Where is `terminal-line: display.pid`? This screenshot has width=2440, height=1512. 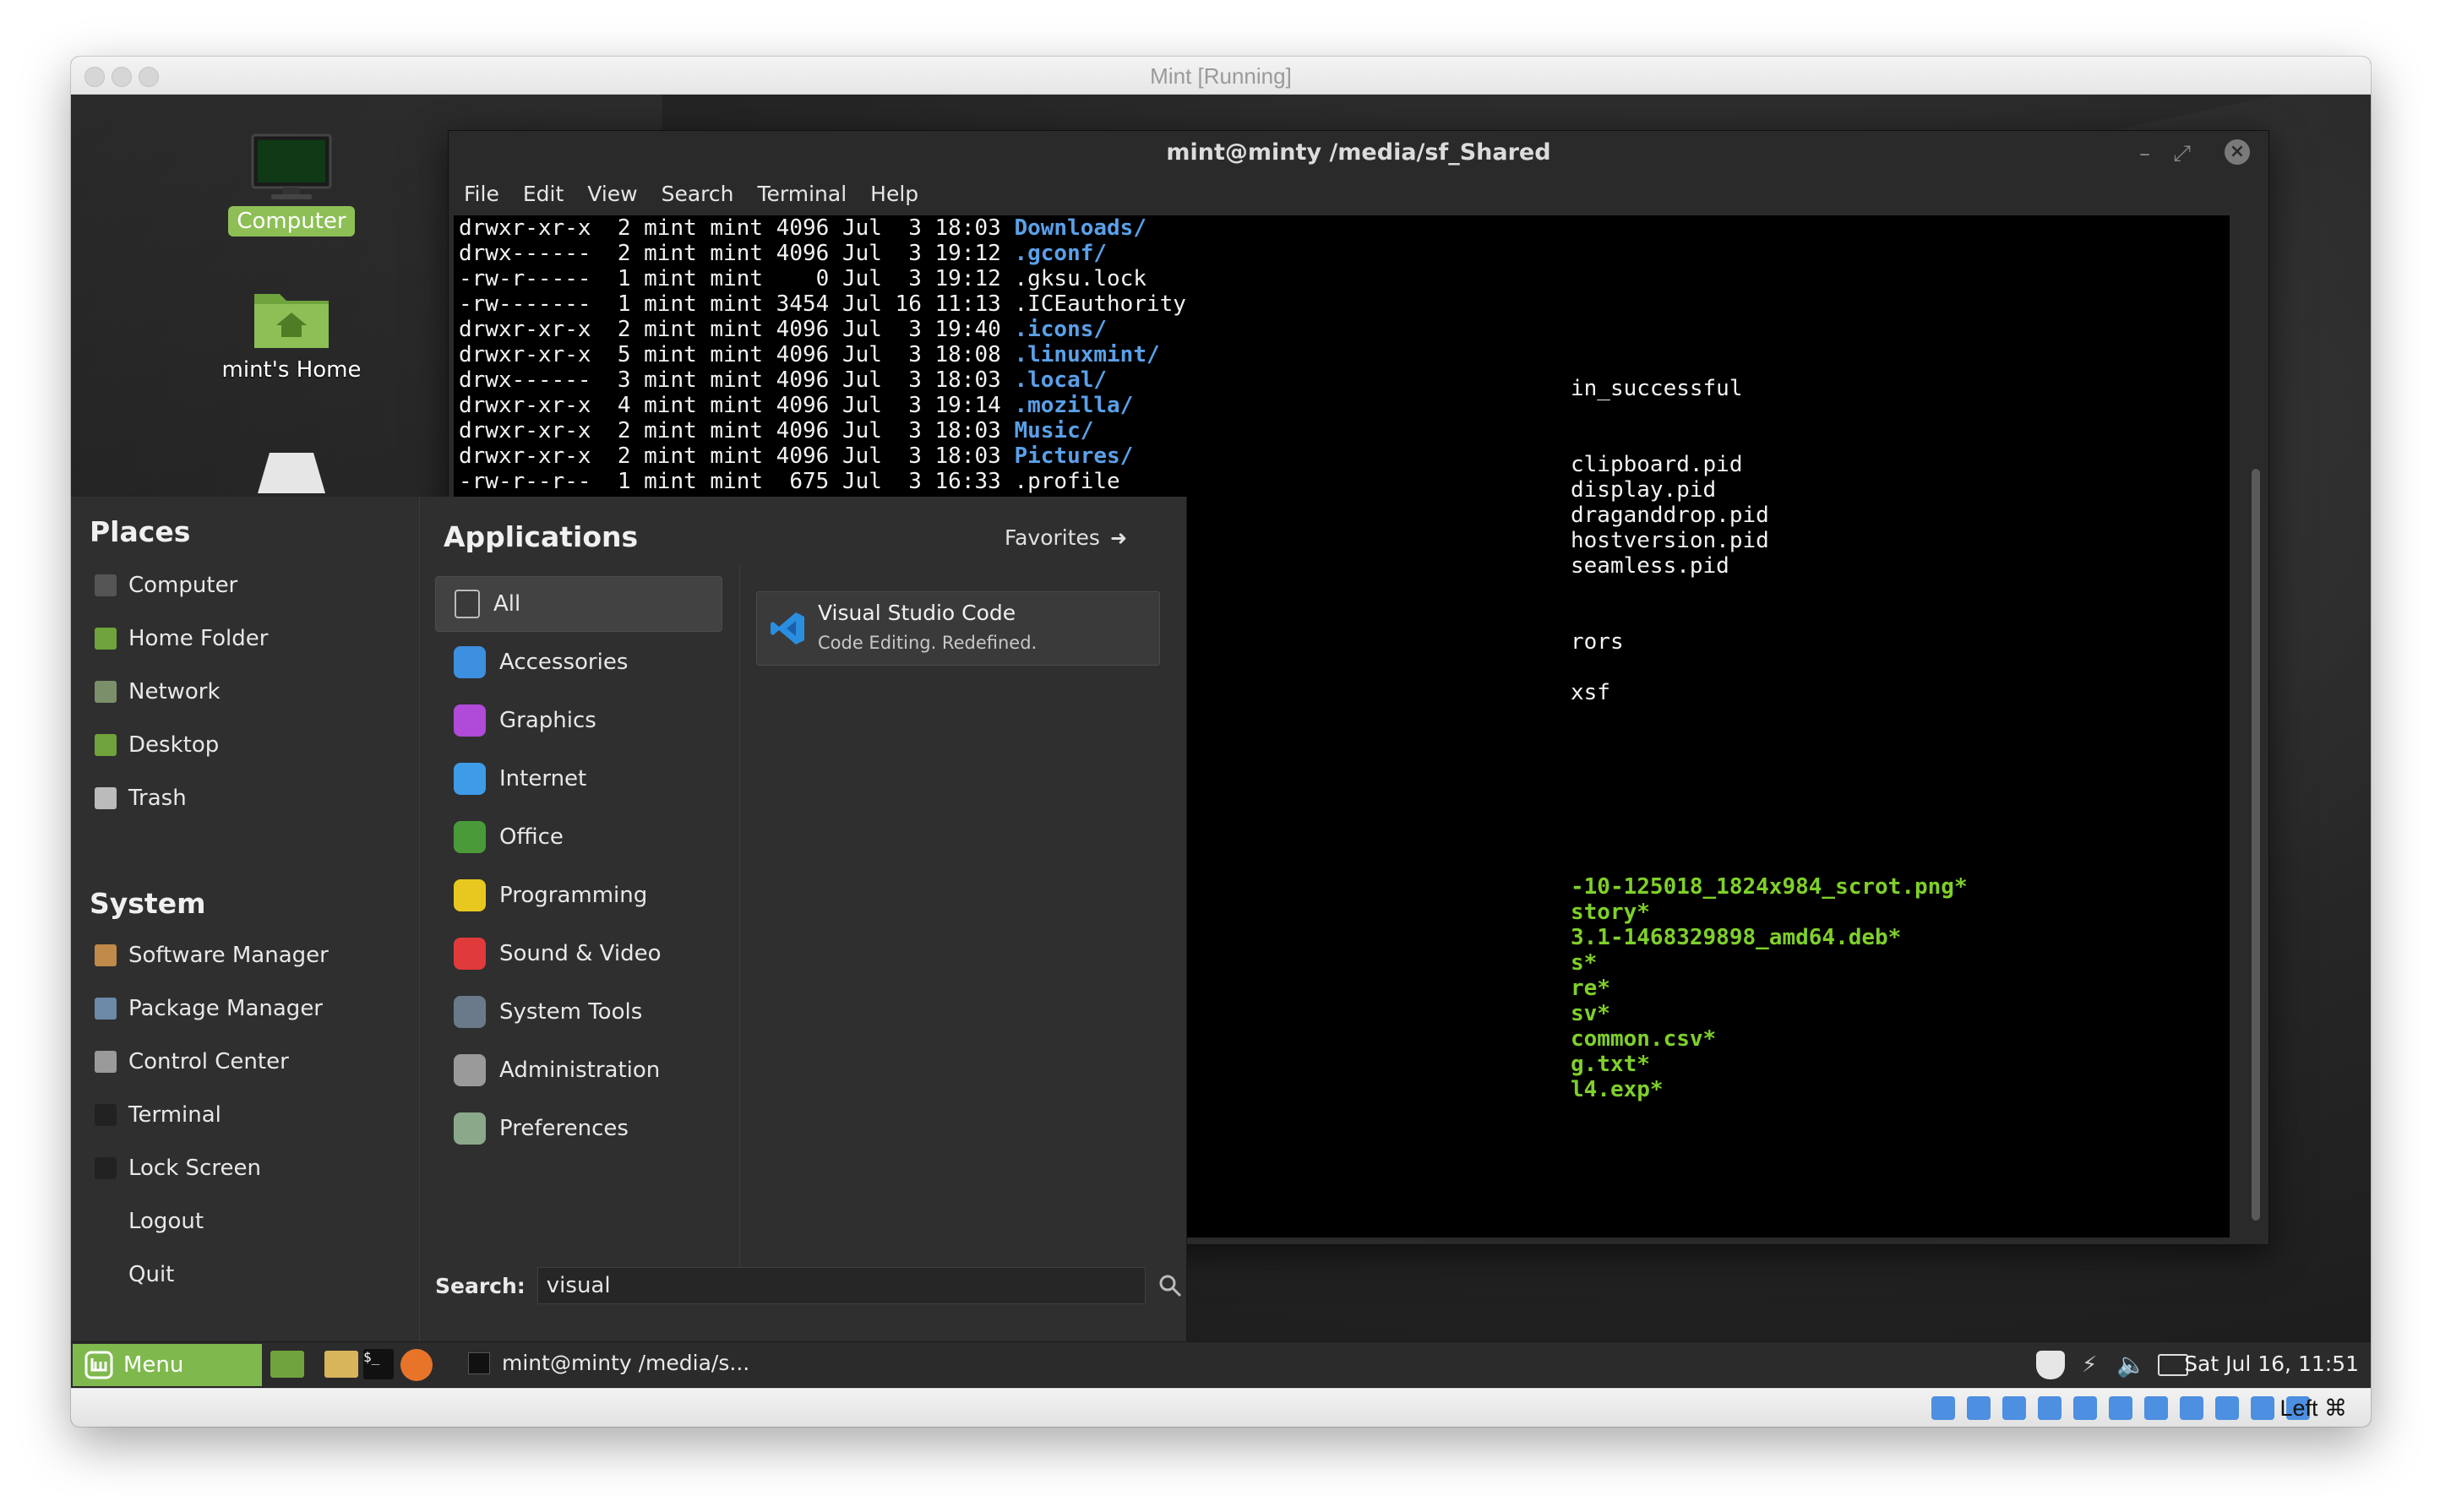 terminal-line: display.pid is located at coordinates (1644, 490).